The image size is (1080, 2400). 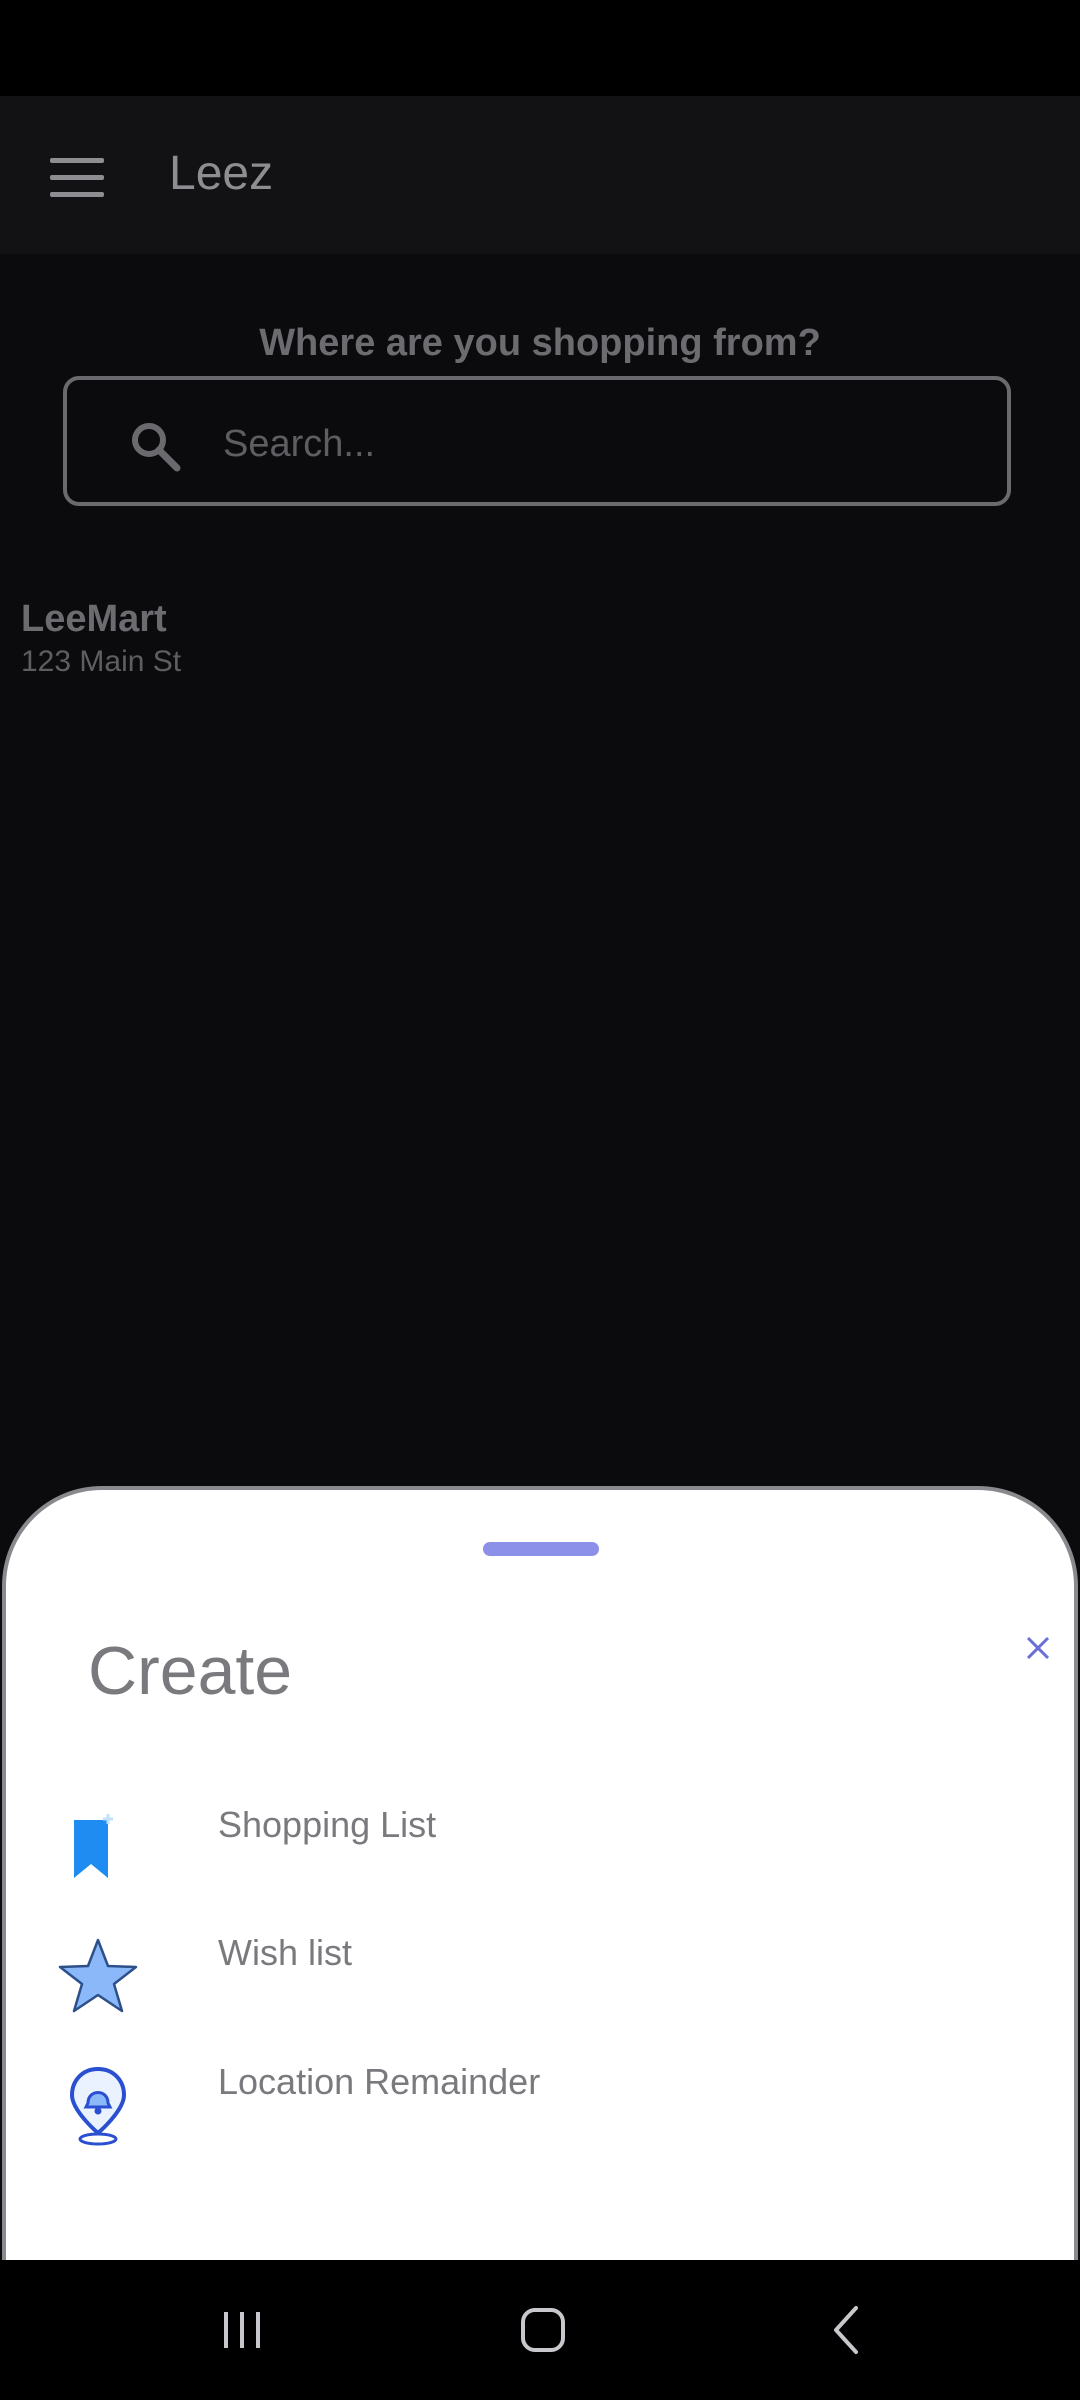 What do you see at coordinates (156, 447) in the screenshot?
I see `search-icon` at bounding box center [156, 447].